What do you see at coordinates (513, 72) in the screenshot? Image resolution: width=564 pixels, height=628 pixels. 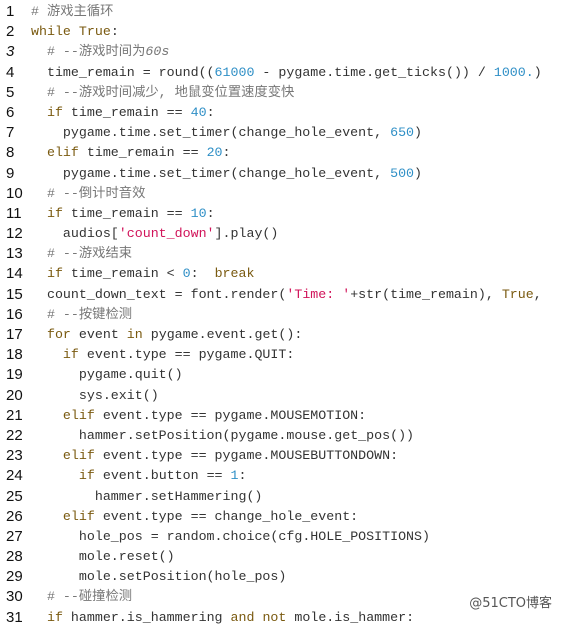 I see `number-token: 1000.` at bounding box center [513, 72].